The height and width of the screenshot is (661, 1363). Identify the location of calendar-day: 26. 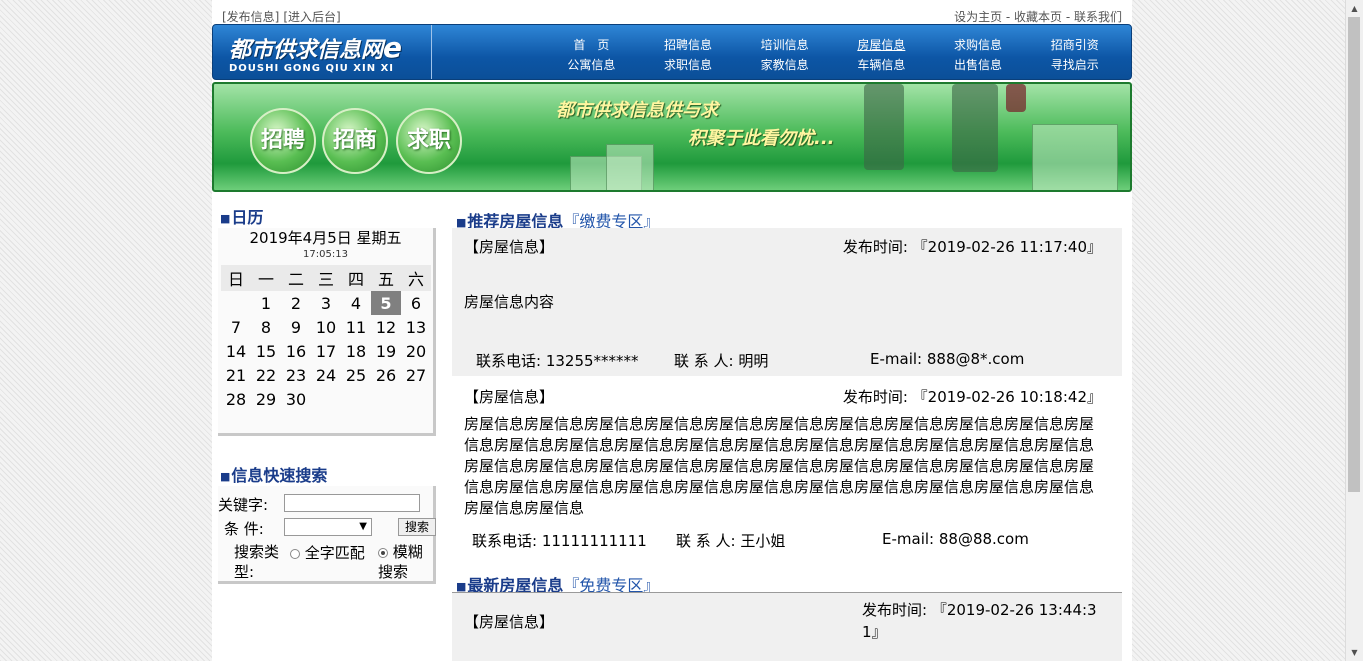
(386, 375).